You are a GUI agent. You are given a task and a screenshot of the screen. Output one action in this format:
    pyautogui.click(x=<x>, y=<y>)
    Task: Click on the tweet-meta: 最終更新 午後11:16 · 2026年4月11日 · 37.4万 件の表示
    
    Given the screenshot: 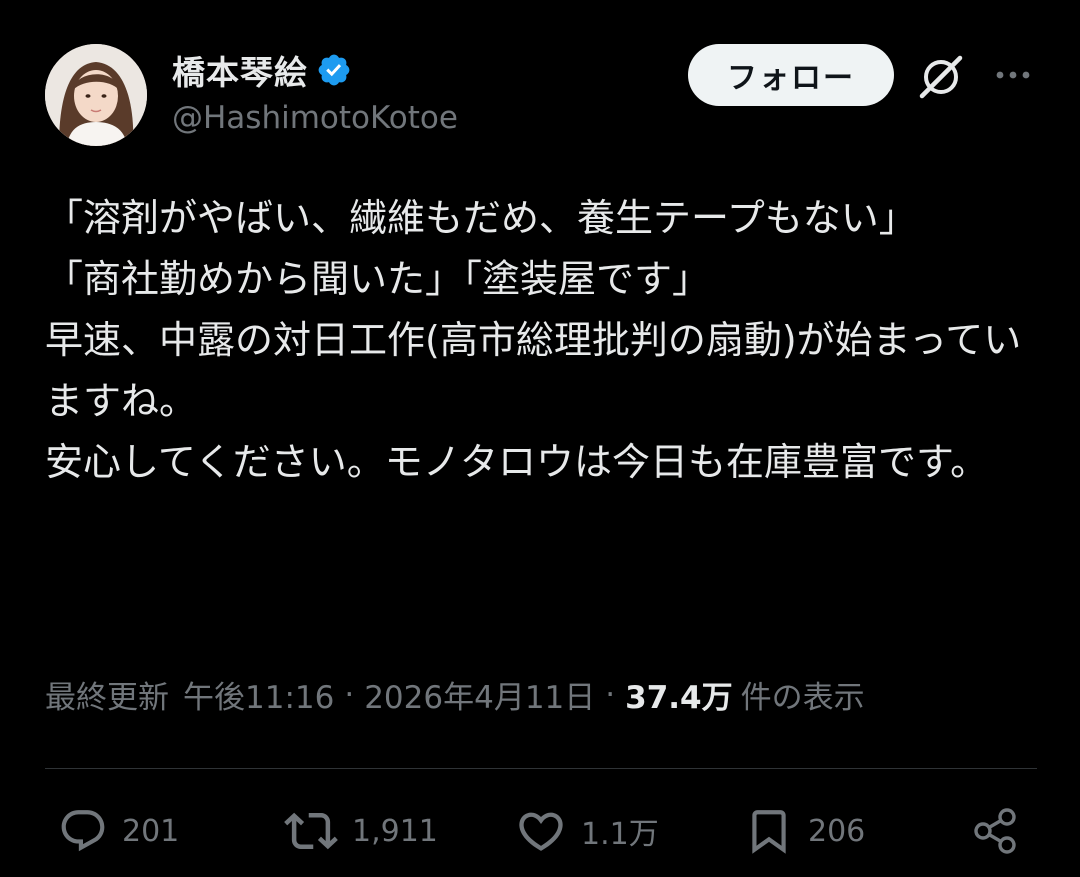 What is the action you would take?
    pyautogui.click(x=455, y=694)
    